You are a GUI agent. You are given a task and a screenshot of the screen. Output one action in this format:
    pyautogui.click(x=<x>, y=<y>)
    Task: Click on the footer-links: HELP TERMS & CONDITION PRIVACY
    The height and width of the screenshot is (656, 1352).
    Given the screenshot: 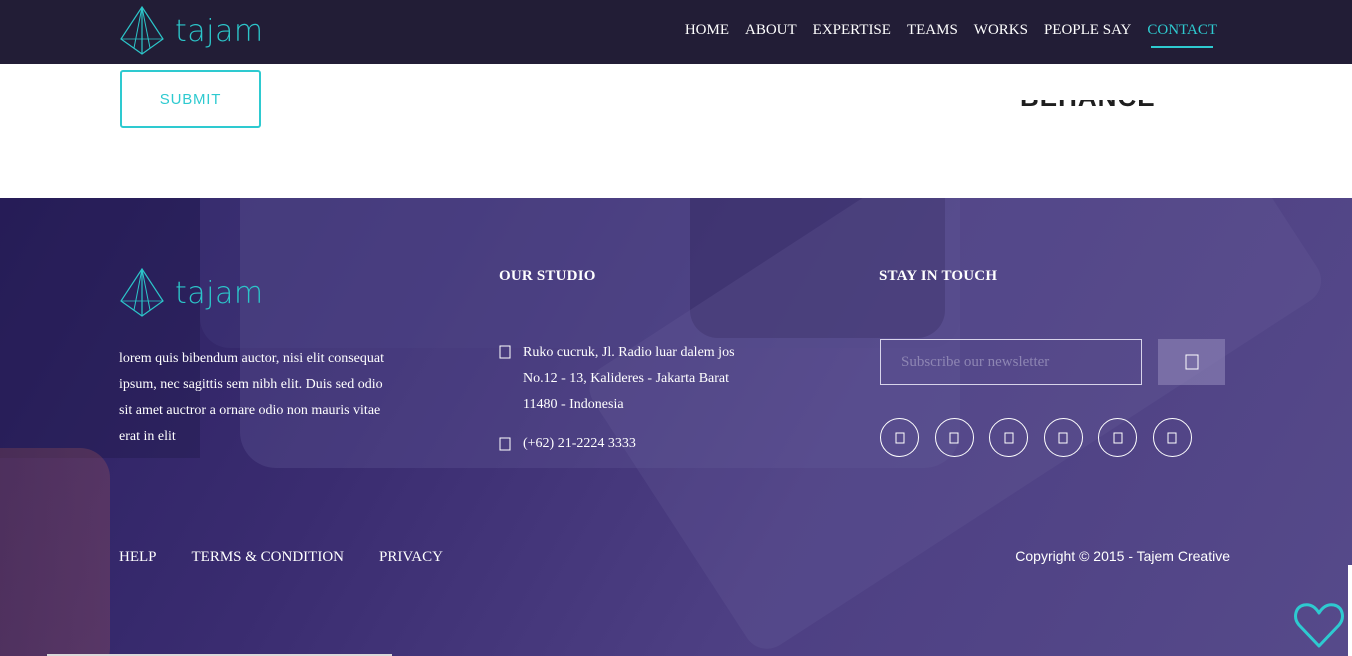 What is the action you would take?
    pyautogui.click(x=298, y=557)
    